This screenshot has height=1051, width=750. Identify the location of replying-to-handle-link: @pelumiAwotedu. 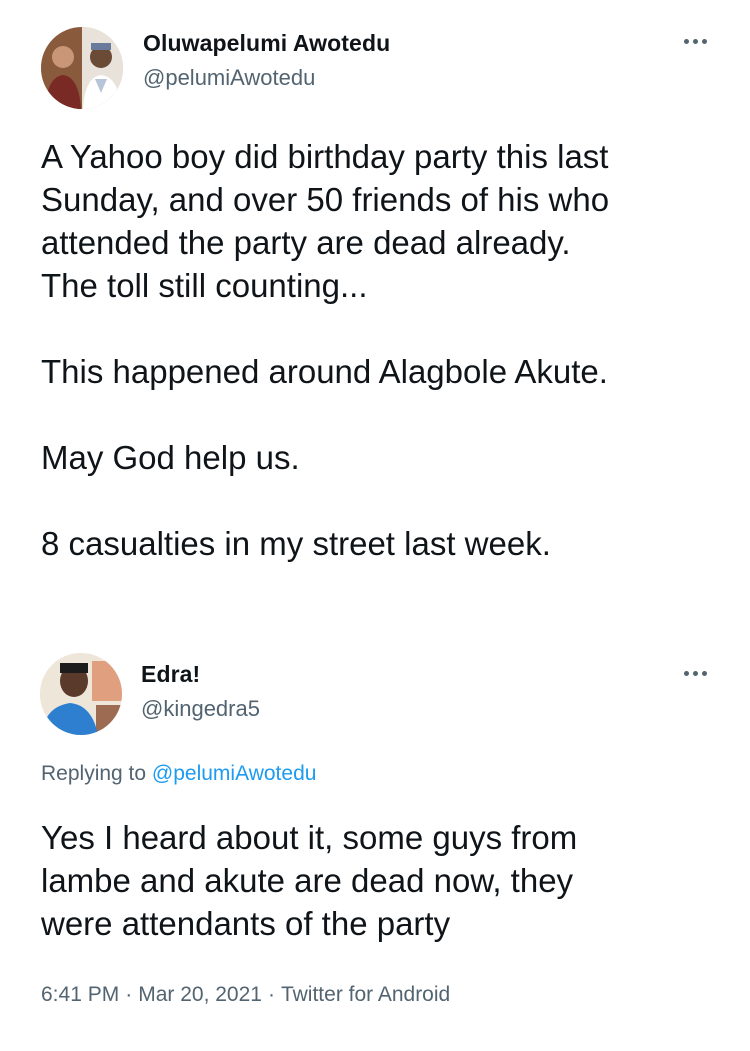
(234, 773).